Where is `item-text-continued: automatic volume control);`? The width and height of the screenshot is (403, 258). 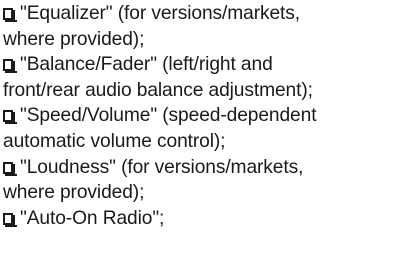 item-text-continued: automatic volume control); is located at coordinates (114, 141).